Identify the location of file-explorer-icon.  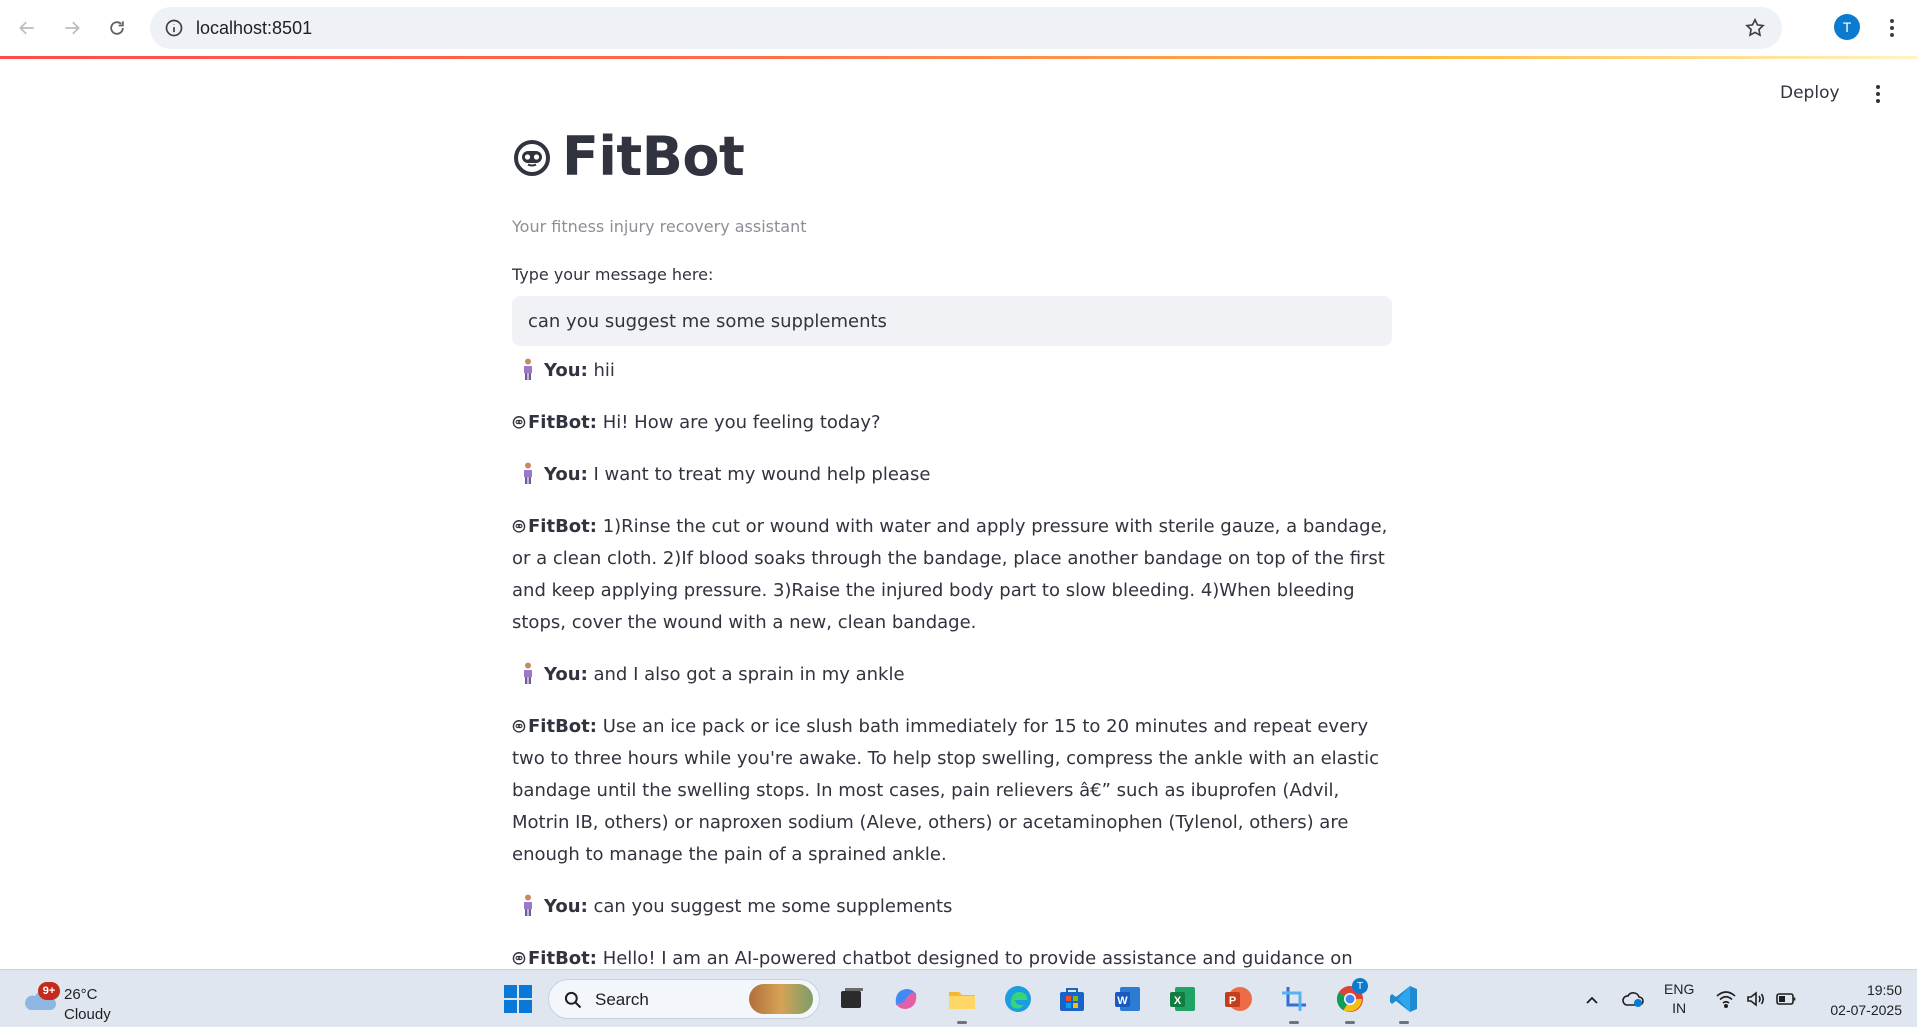
(962, 999).